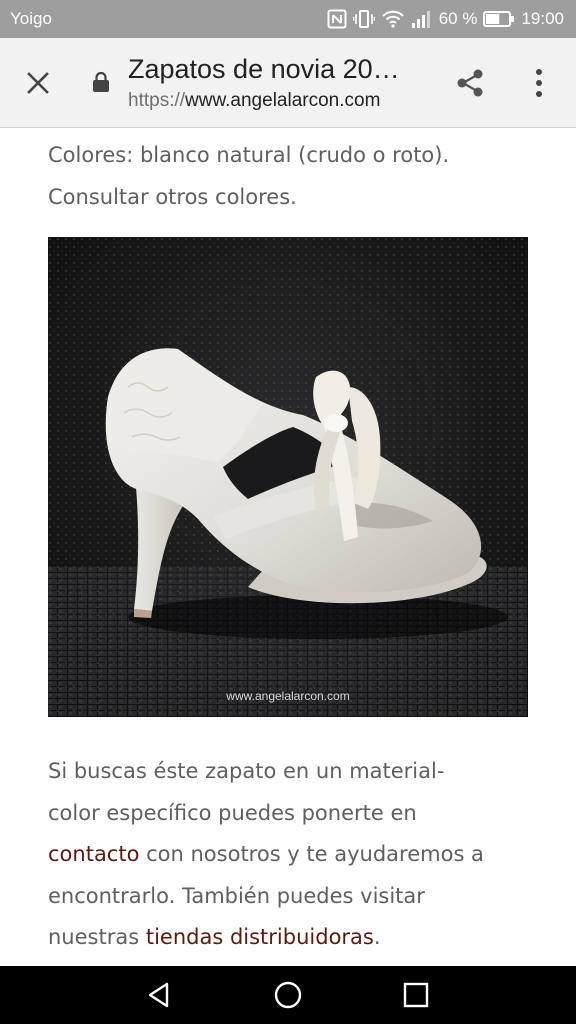 This screenshot has width=576, height=1024. What do you see at coordinates (288, 696) in the screenshot?
I see `photo-watermark: www.angelalarcon.com` at bounding box center [288, 696].